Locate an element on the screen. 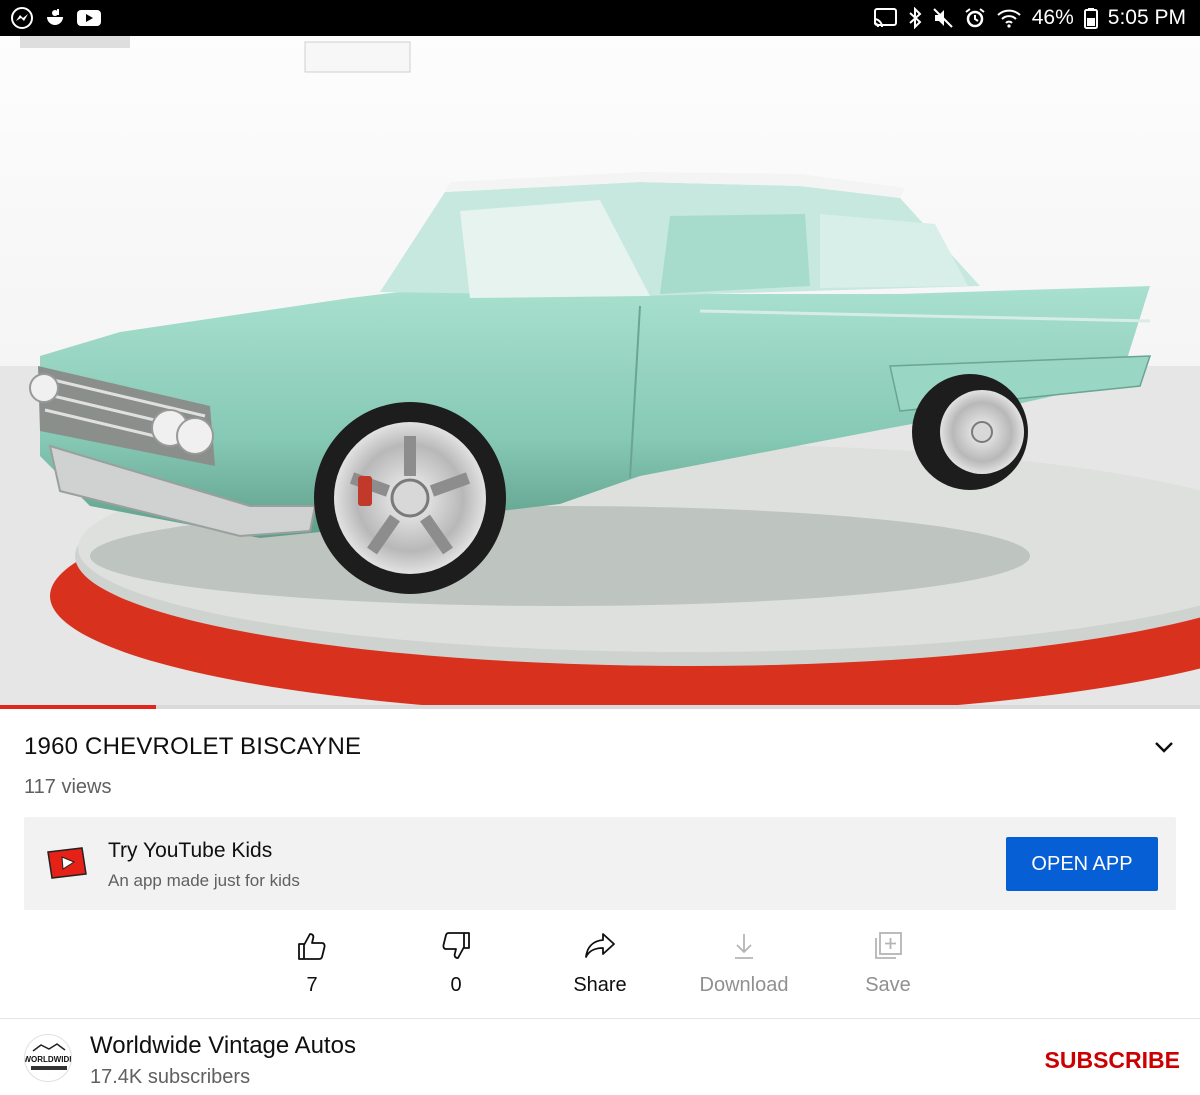 Image resolution: width=1200 pixels, height=1095 pixels. wifi-icon is located at coordinates (1009, 18).